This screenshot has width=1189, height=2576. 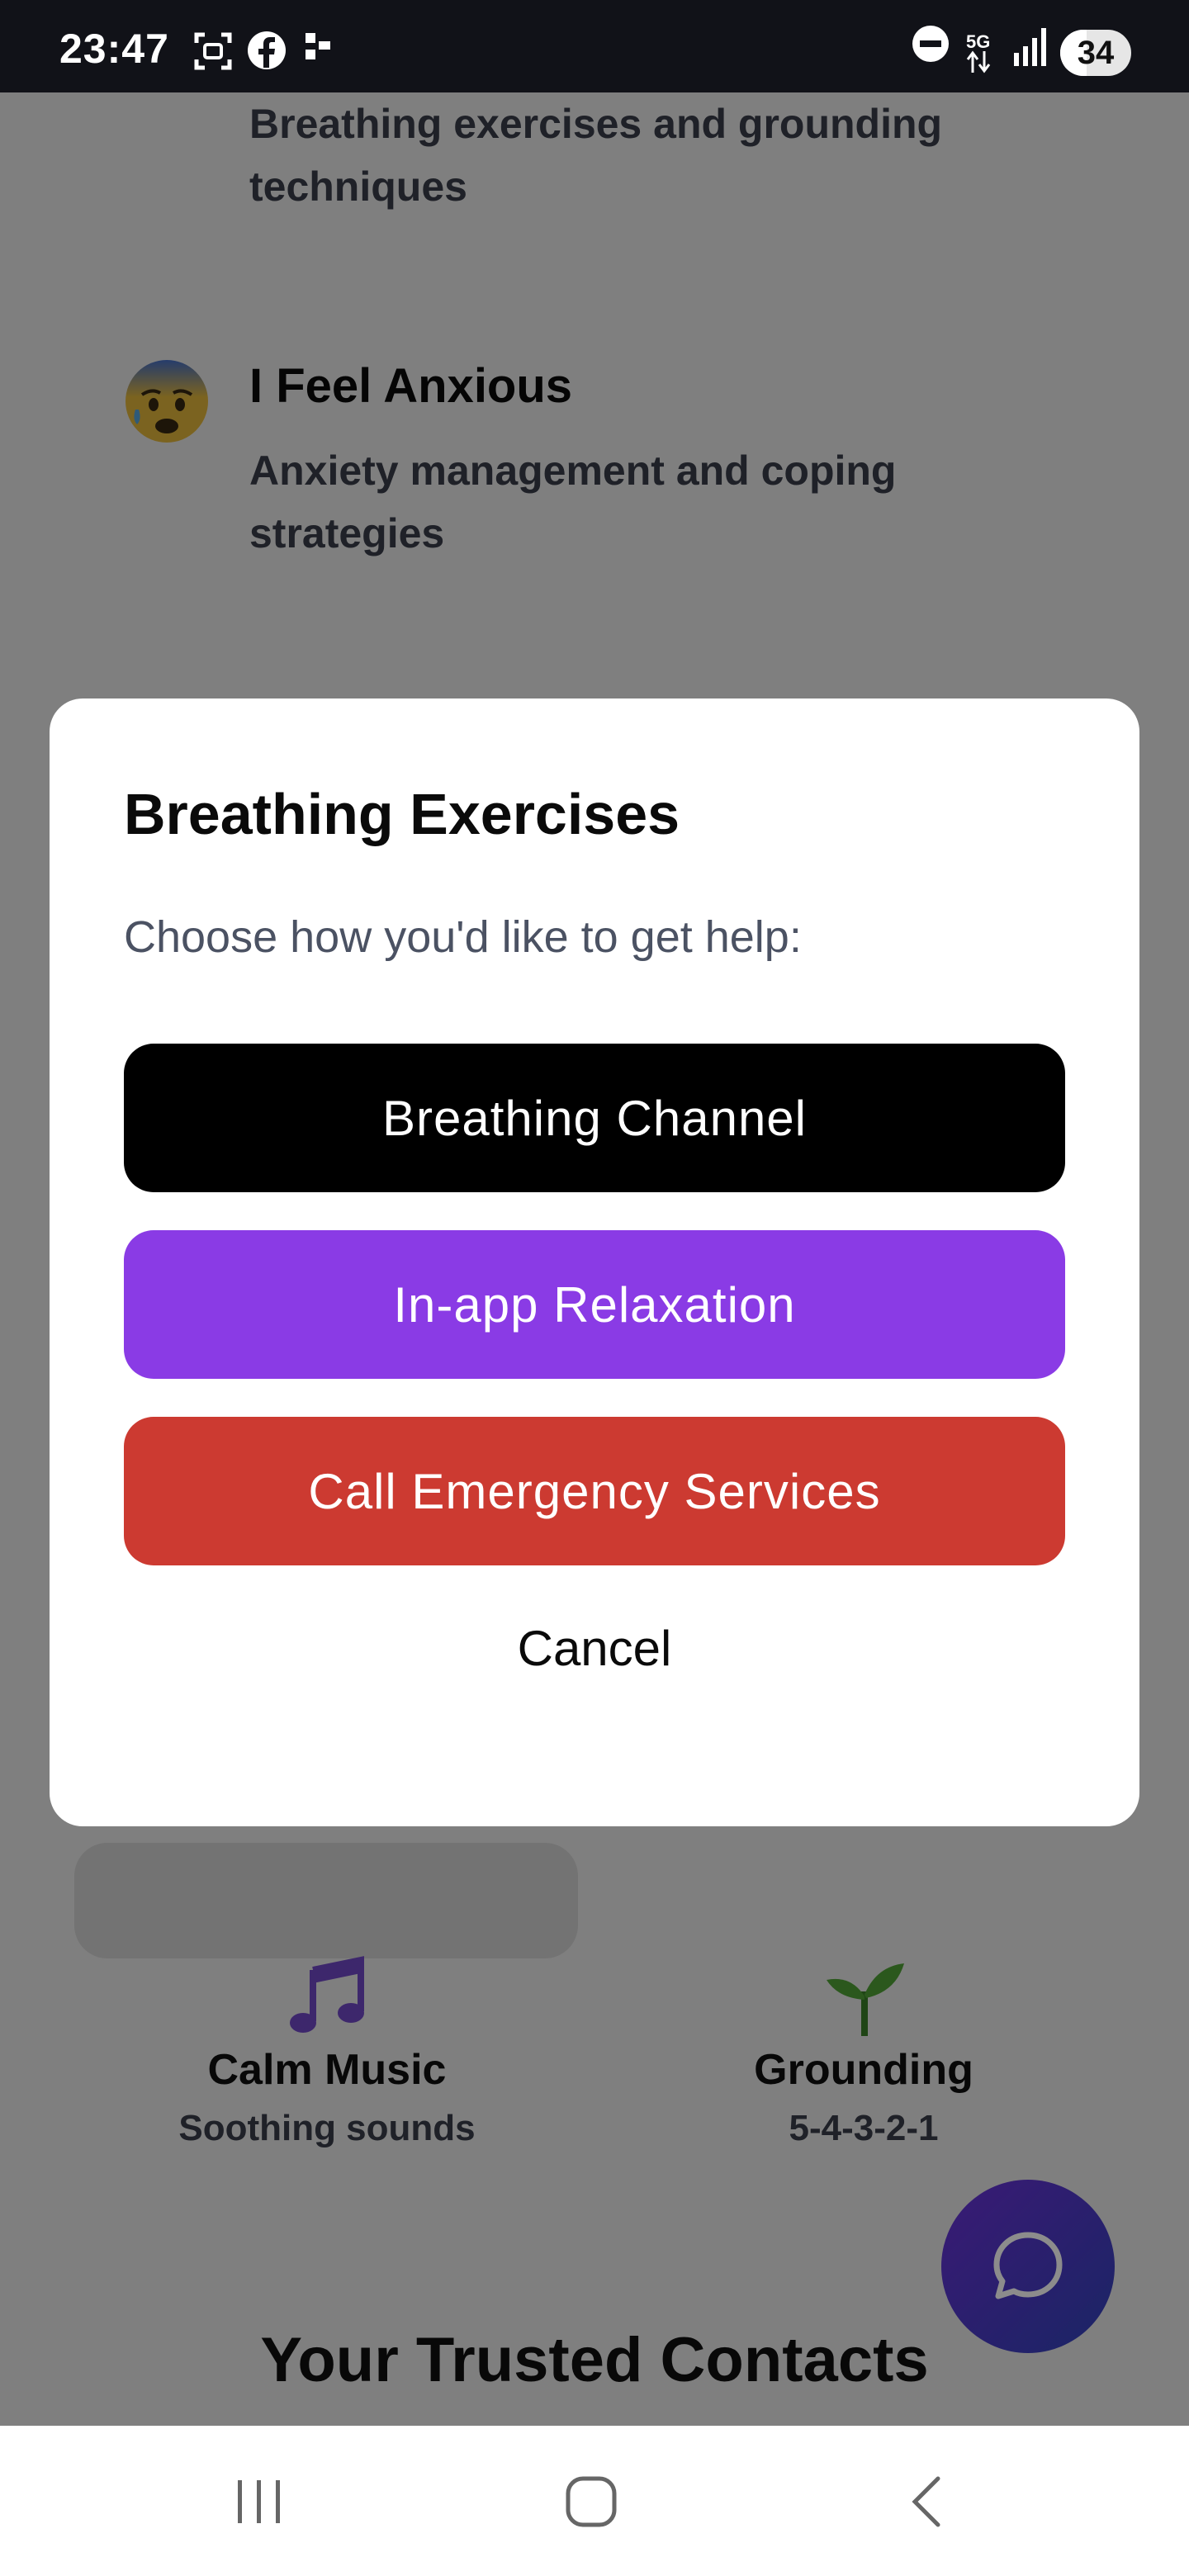 What do you see at coordinates (213, 51) in the screenshot?
I see `screenshot-icon` at bounding box center [213, 51].